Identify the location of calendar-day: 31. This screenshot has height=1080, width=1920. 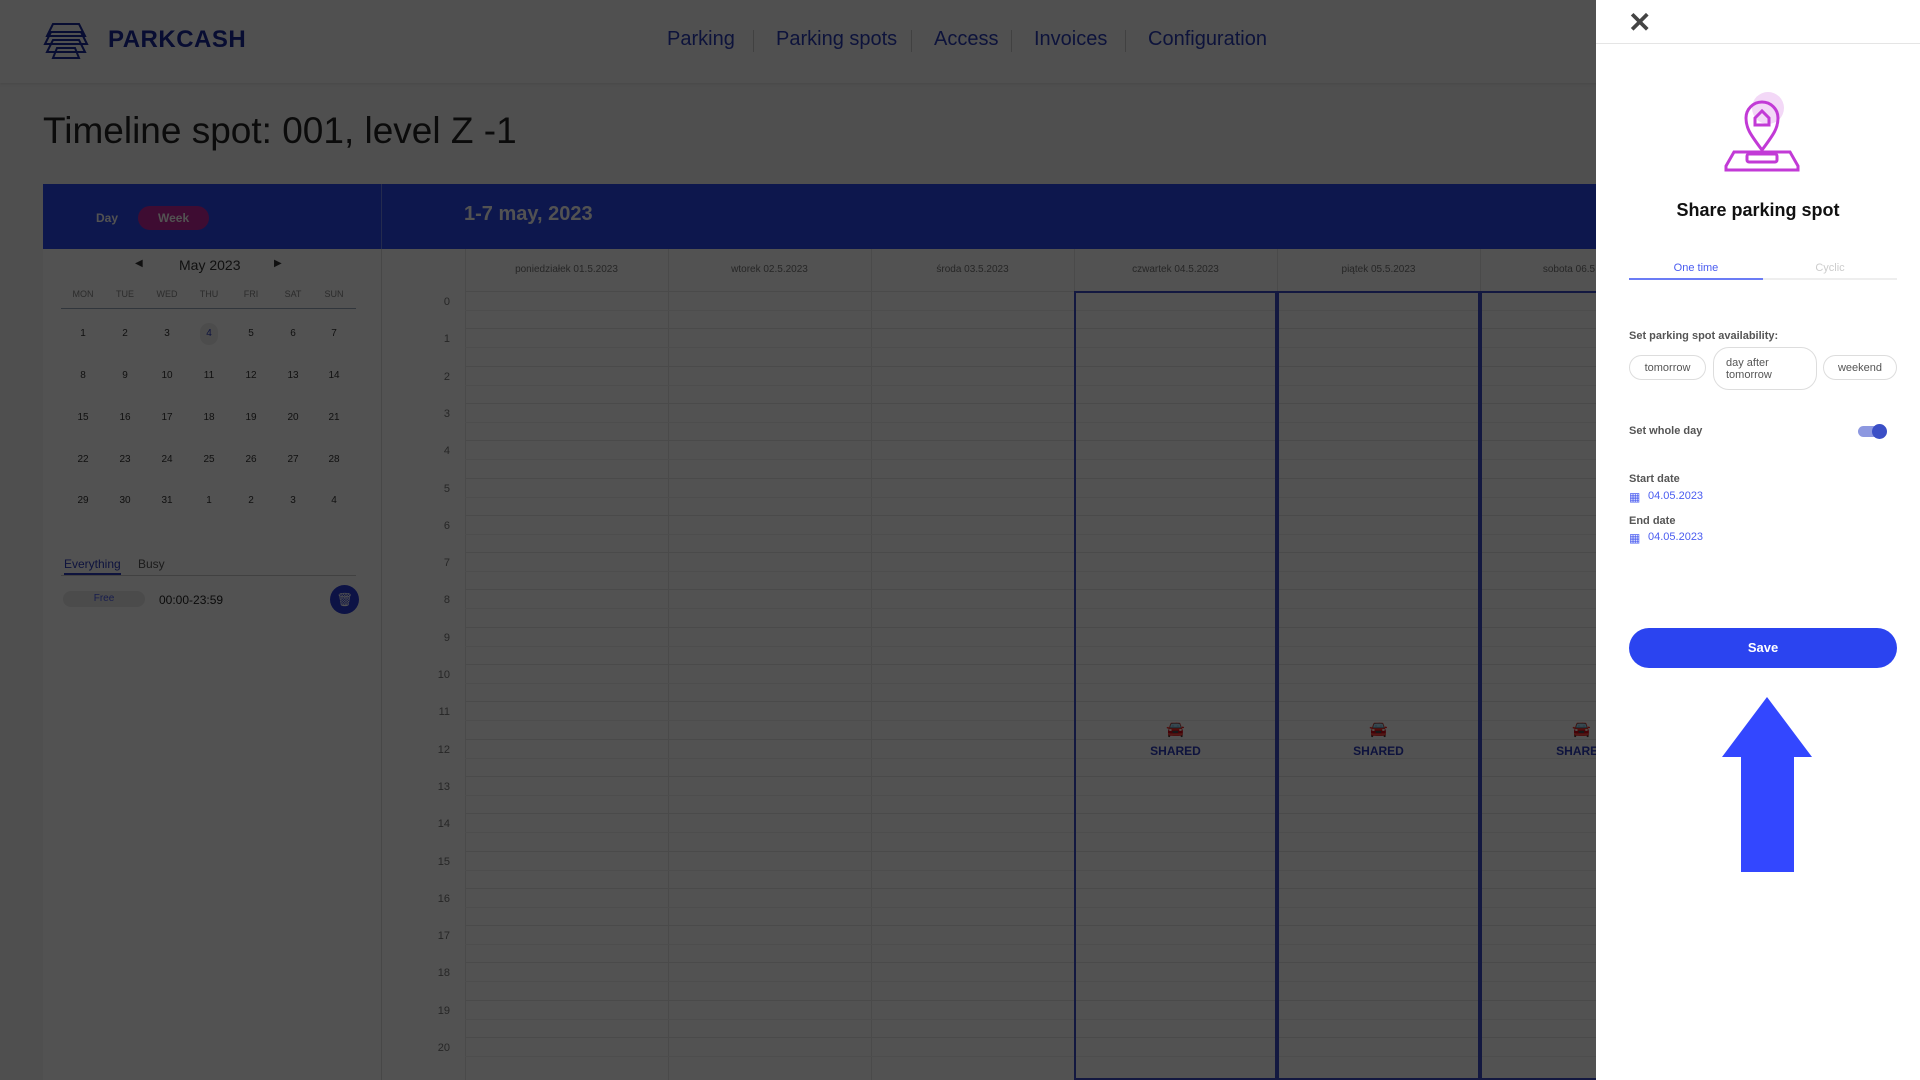
(167, 500).